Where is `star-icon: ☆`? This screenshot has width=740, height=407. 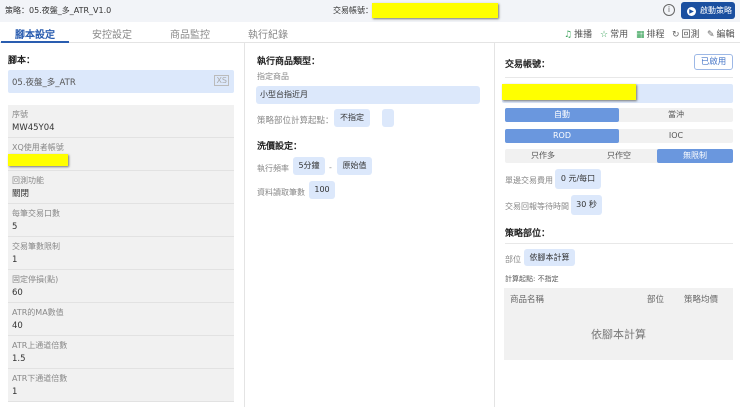 star-icon: ☆ is located at coordinates (604, 35).